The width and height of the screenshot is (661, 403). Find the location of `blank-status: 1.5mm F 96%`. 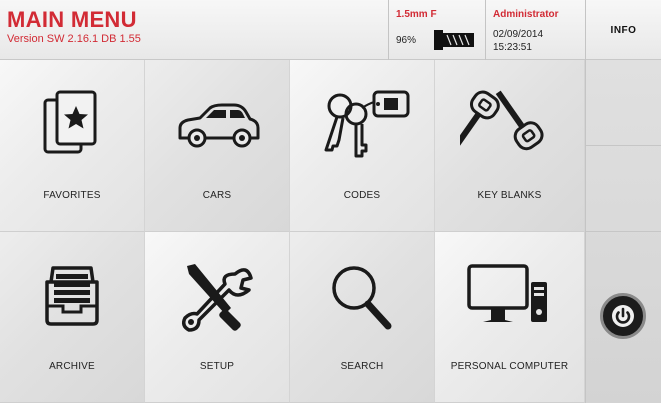

blank-status: 1.5mm F 96% is located at coordinates (436, 30).